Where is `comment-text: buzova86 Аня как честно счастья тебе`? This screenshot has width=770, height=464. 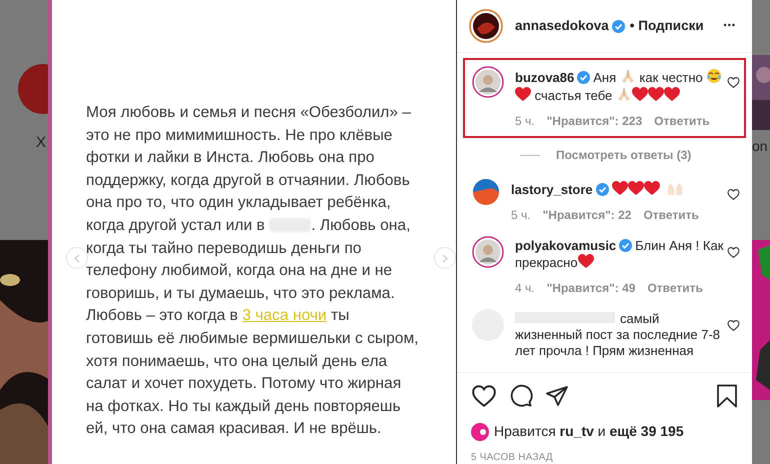 comment-text: buzova86 Аня как честно счастья тебе is located at coordinates (621, 86).